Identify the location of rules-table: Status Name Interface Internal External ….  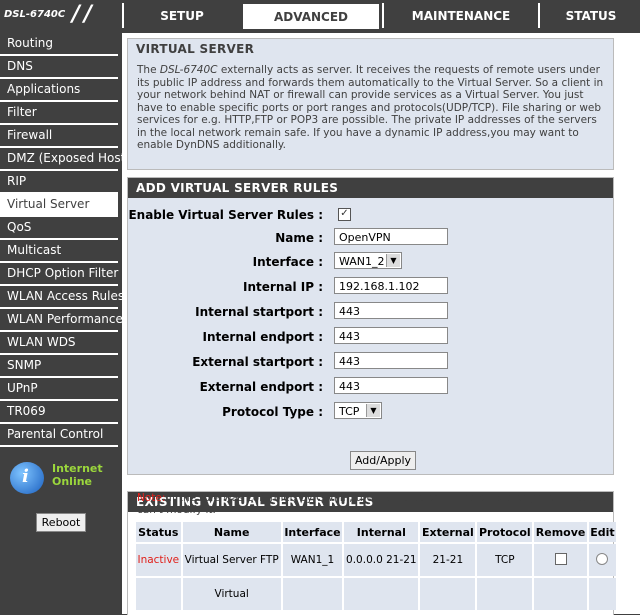
(376, 566).